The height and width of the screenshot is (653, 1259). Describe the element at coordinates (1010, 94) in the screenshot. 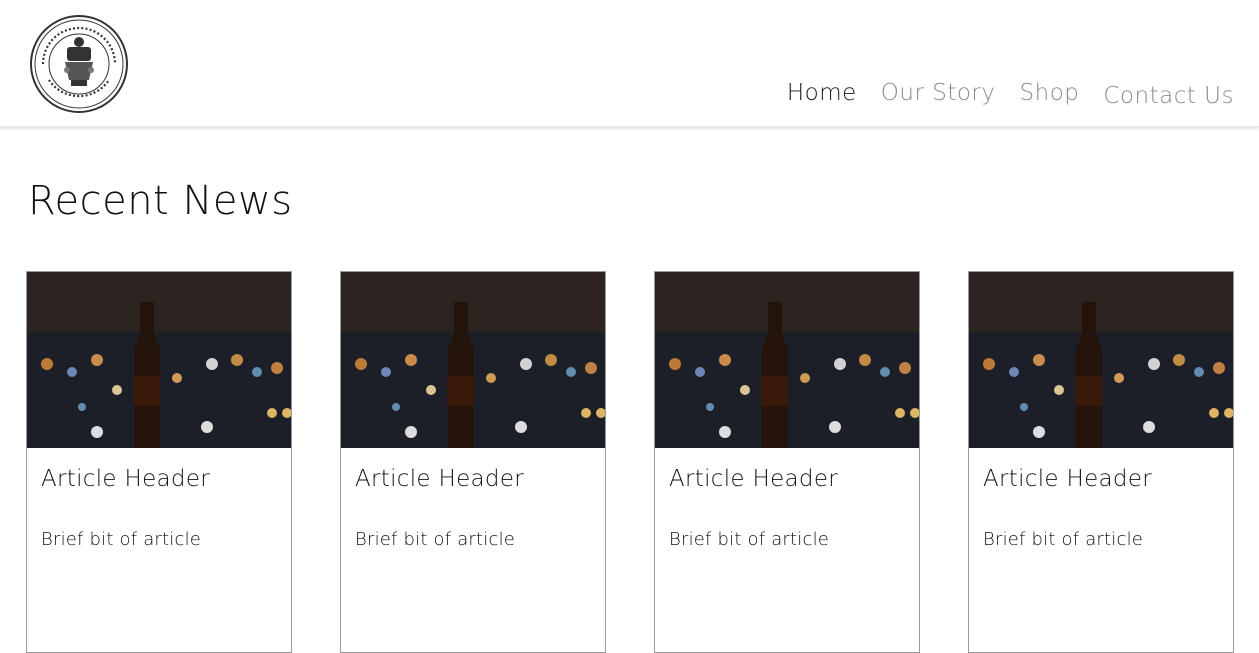

I see `main-nav: Home Our Story Shop Contact Us` at that location.